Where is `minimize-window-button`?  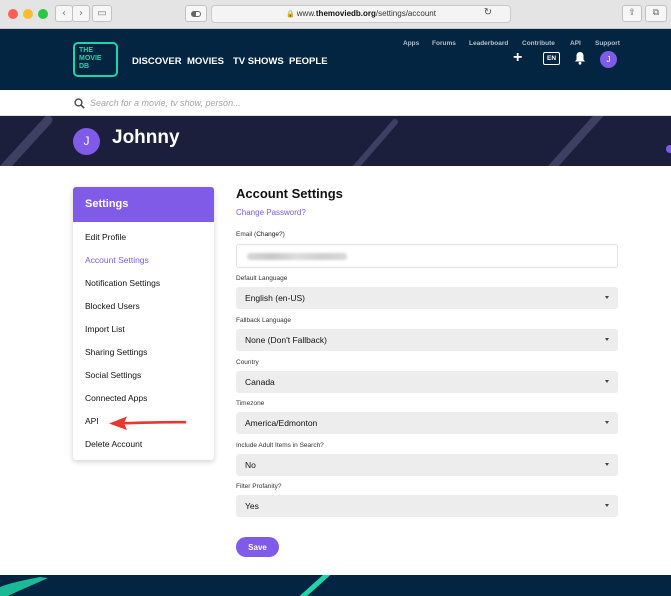 minimize-window-button is located at coordinates (28, 14).